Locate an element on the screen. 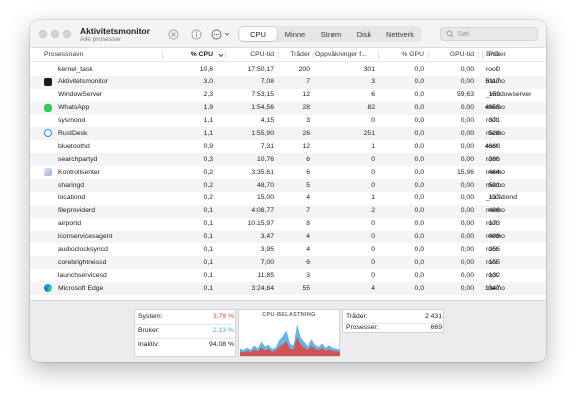 This screenshot has height=403, width=575. table-row: fileproviderd 0,1 4:08,77 7 2 0,0 0,00 486 memo is located at coordinates (288, 211).